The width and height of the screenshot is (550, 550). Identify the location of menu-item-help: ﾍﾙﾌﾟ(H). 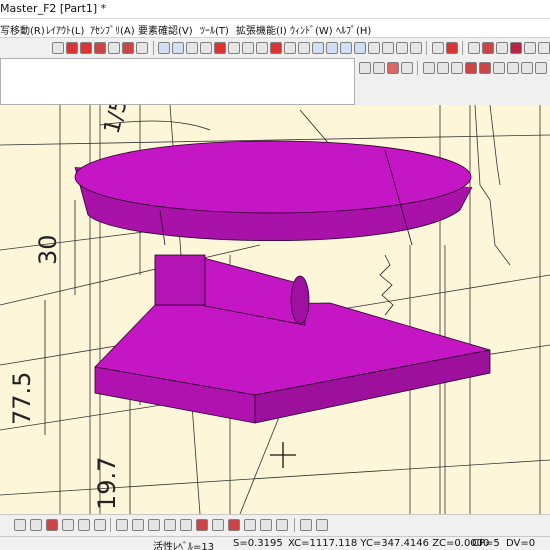
(353, 29).